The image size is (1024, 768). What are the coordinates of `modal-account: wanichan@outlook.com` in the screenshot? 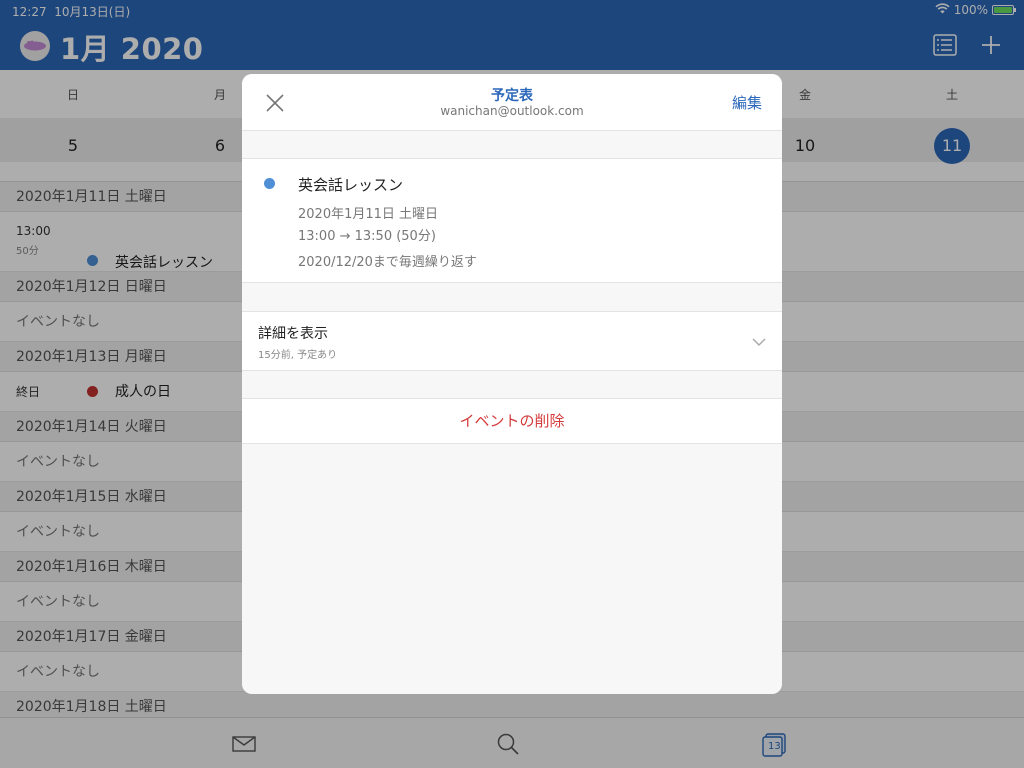 It's located at (512, 111).